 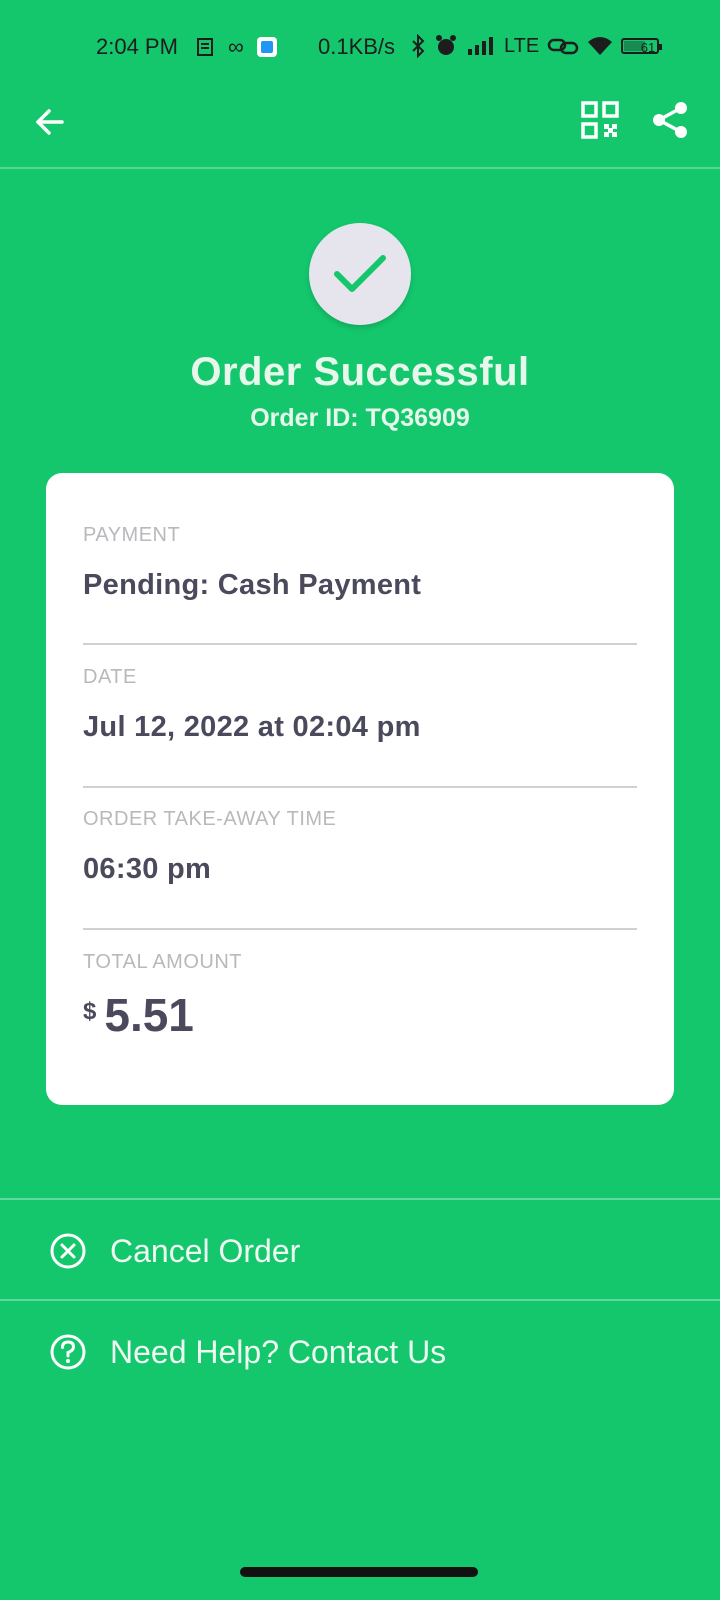 I want to click on payment-label: PAYMENT, so click(x=132, y=535).